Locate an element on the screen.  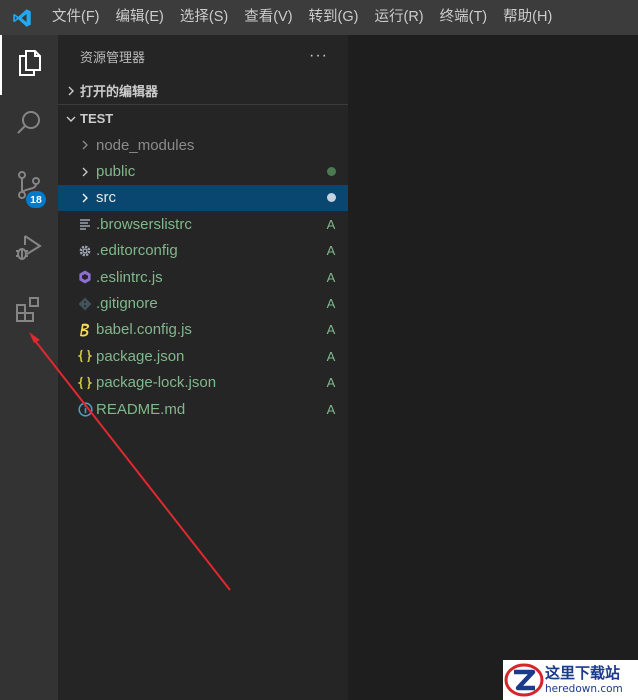
menu-view: 查看(V) is located at coordinates (268, 17).